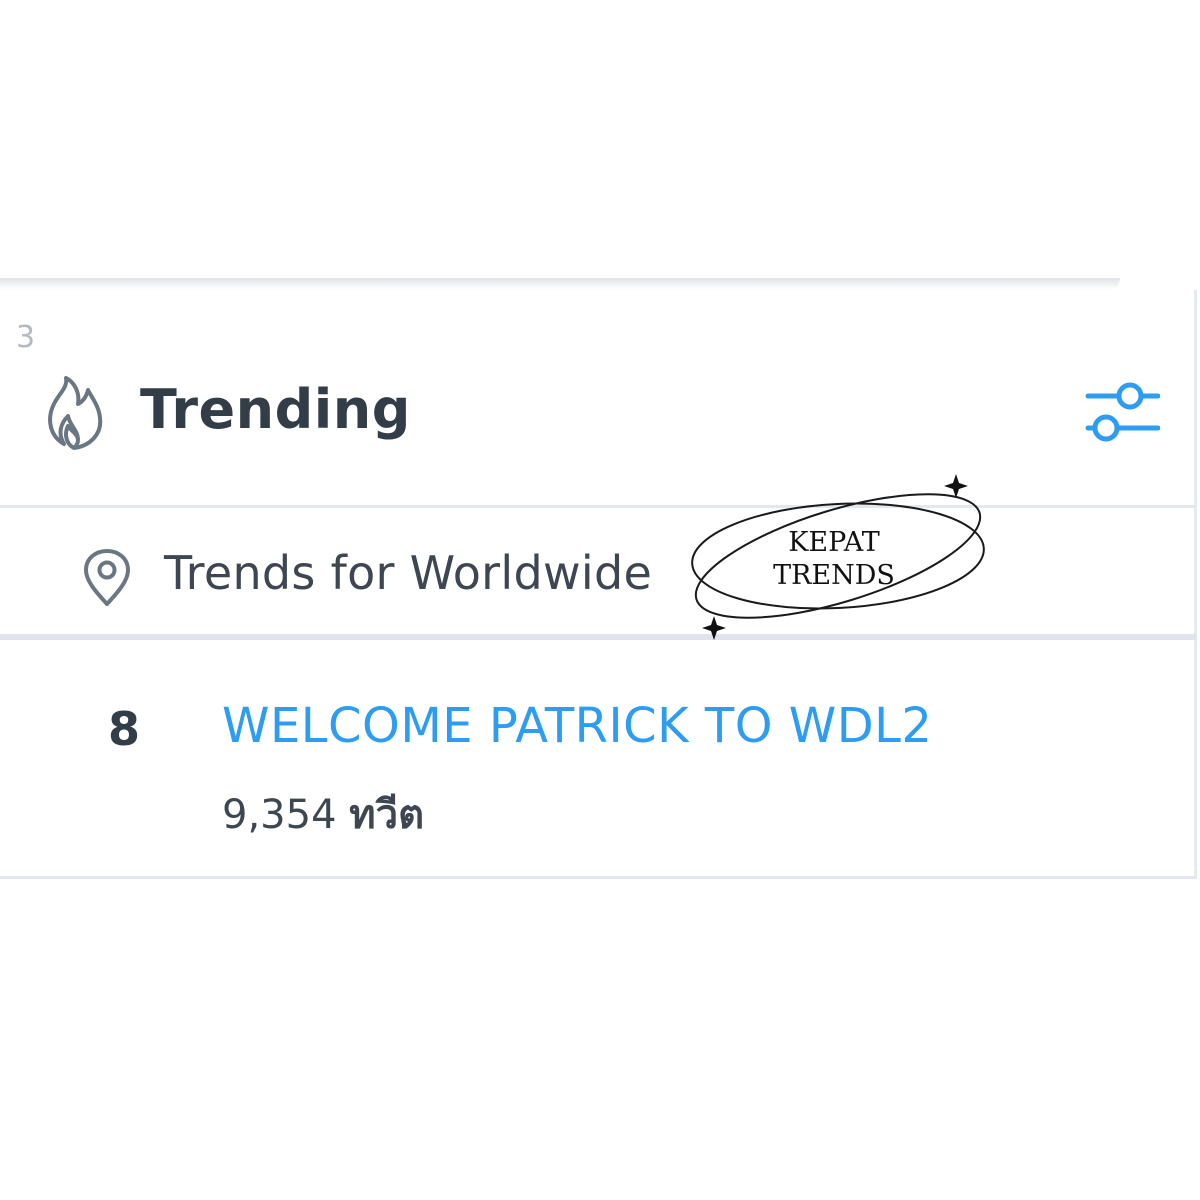 This screenshot has height=1200, width=1200. I want to click on location-selector: Trends for Worldwide, so click(598, 571).